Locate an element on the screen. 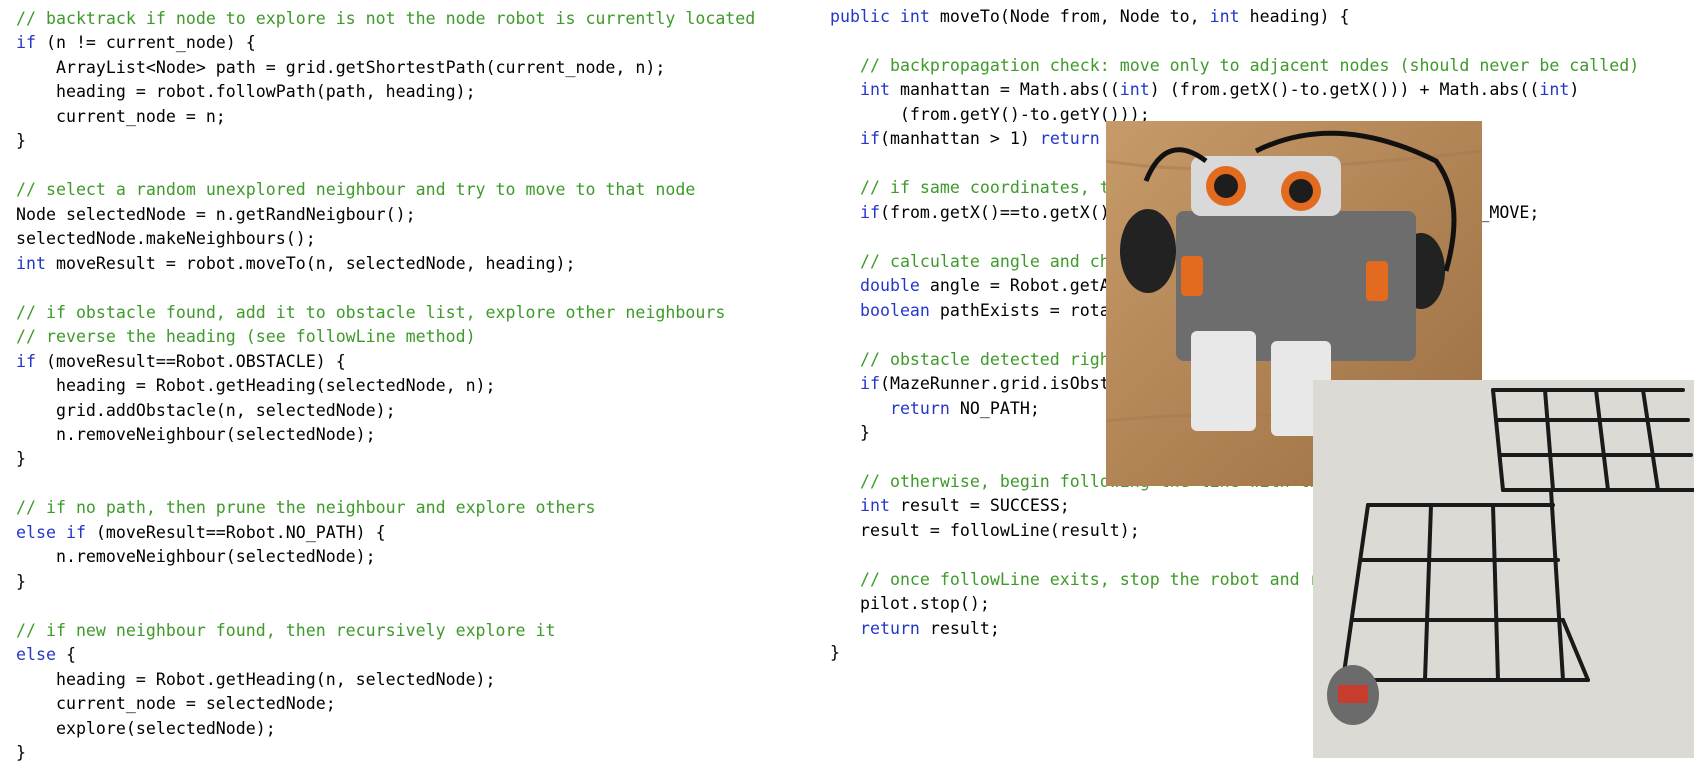 This screenshot has width=1701, height=765. code-text: moveTo(Node from, Node to, is located at coordinates (1069, 16).